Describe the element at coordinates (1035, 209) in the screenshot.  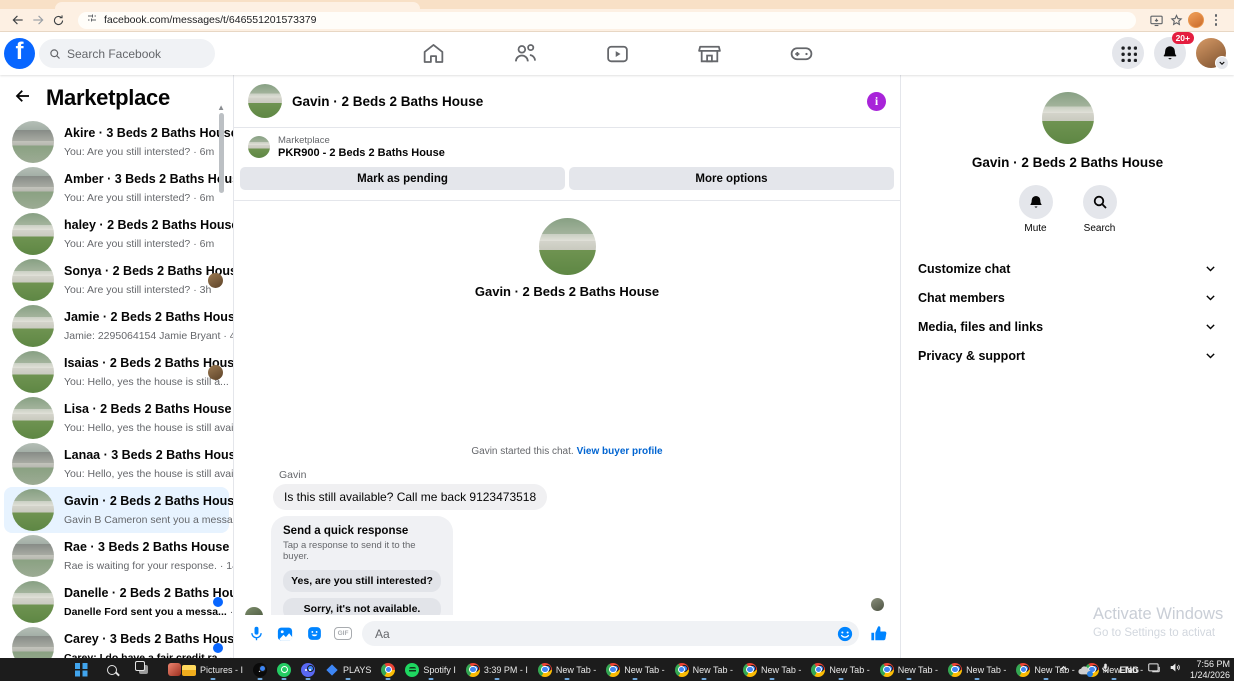
I see `mute-button: Mute` at that location.